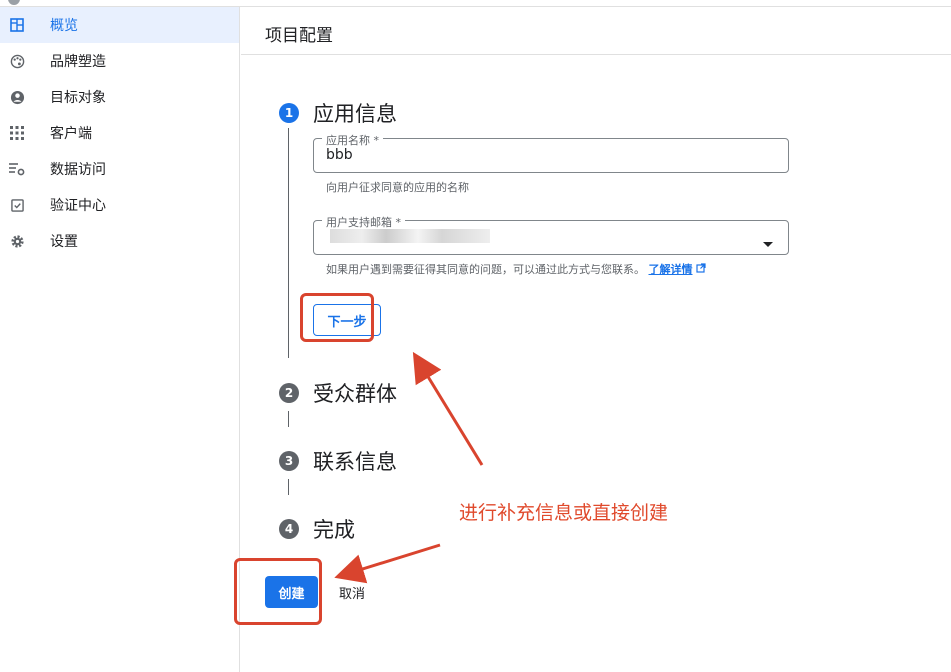 The image size is (951, 672). Describe the element at coordinates (387, 563) in the screenshot. I see `arrow-to-create` at that location.